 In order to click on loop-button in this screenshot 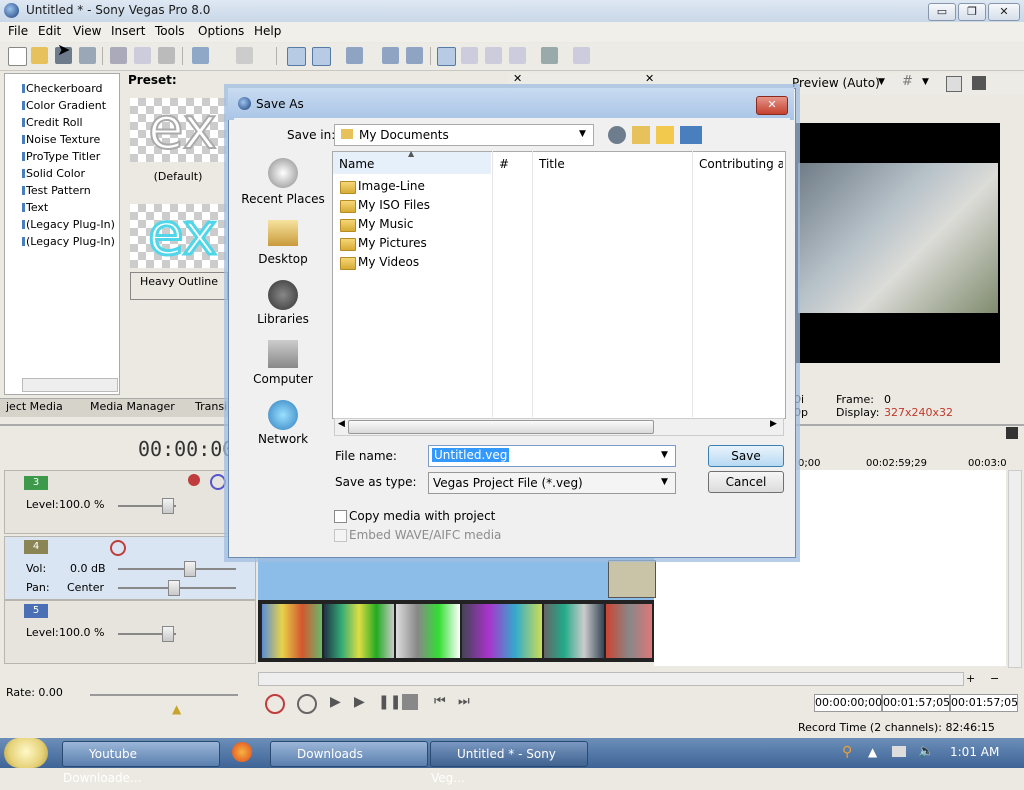, I will do `click(307, 704)`.